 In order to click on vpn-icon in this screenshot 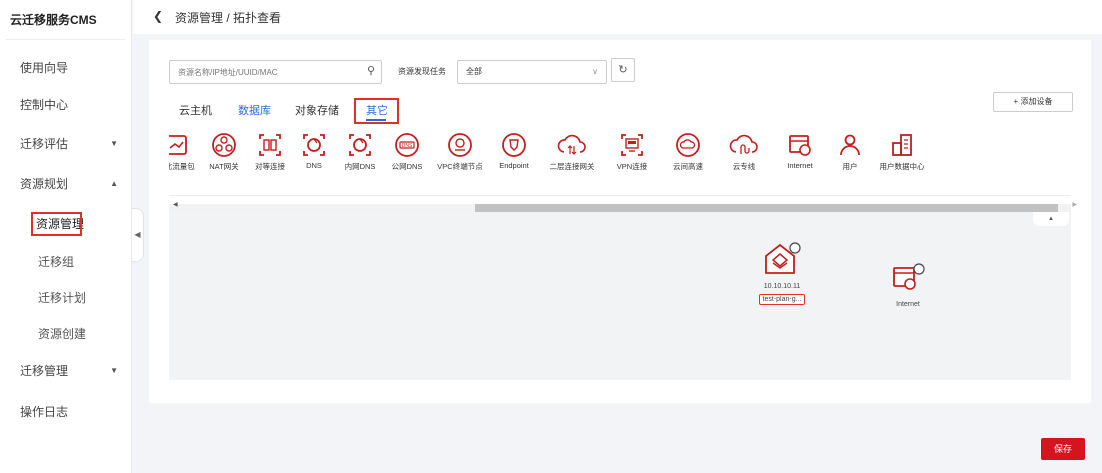, I will do `click(632, 145)`.